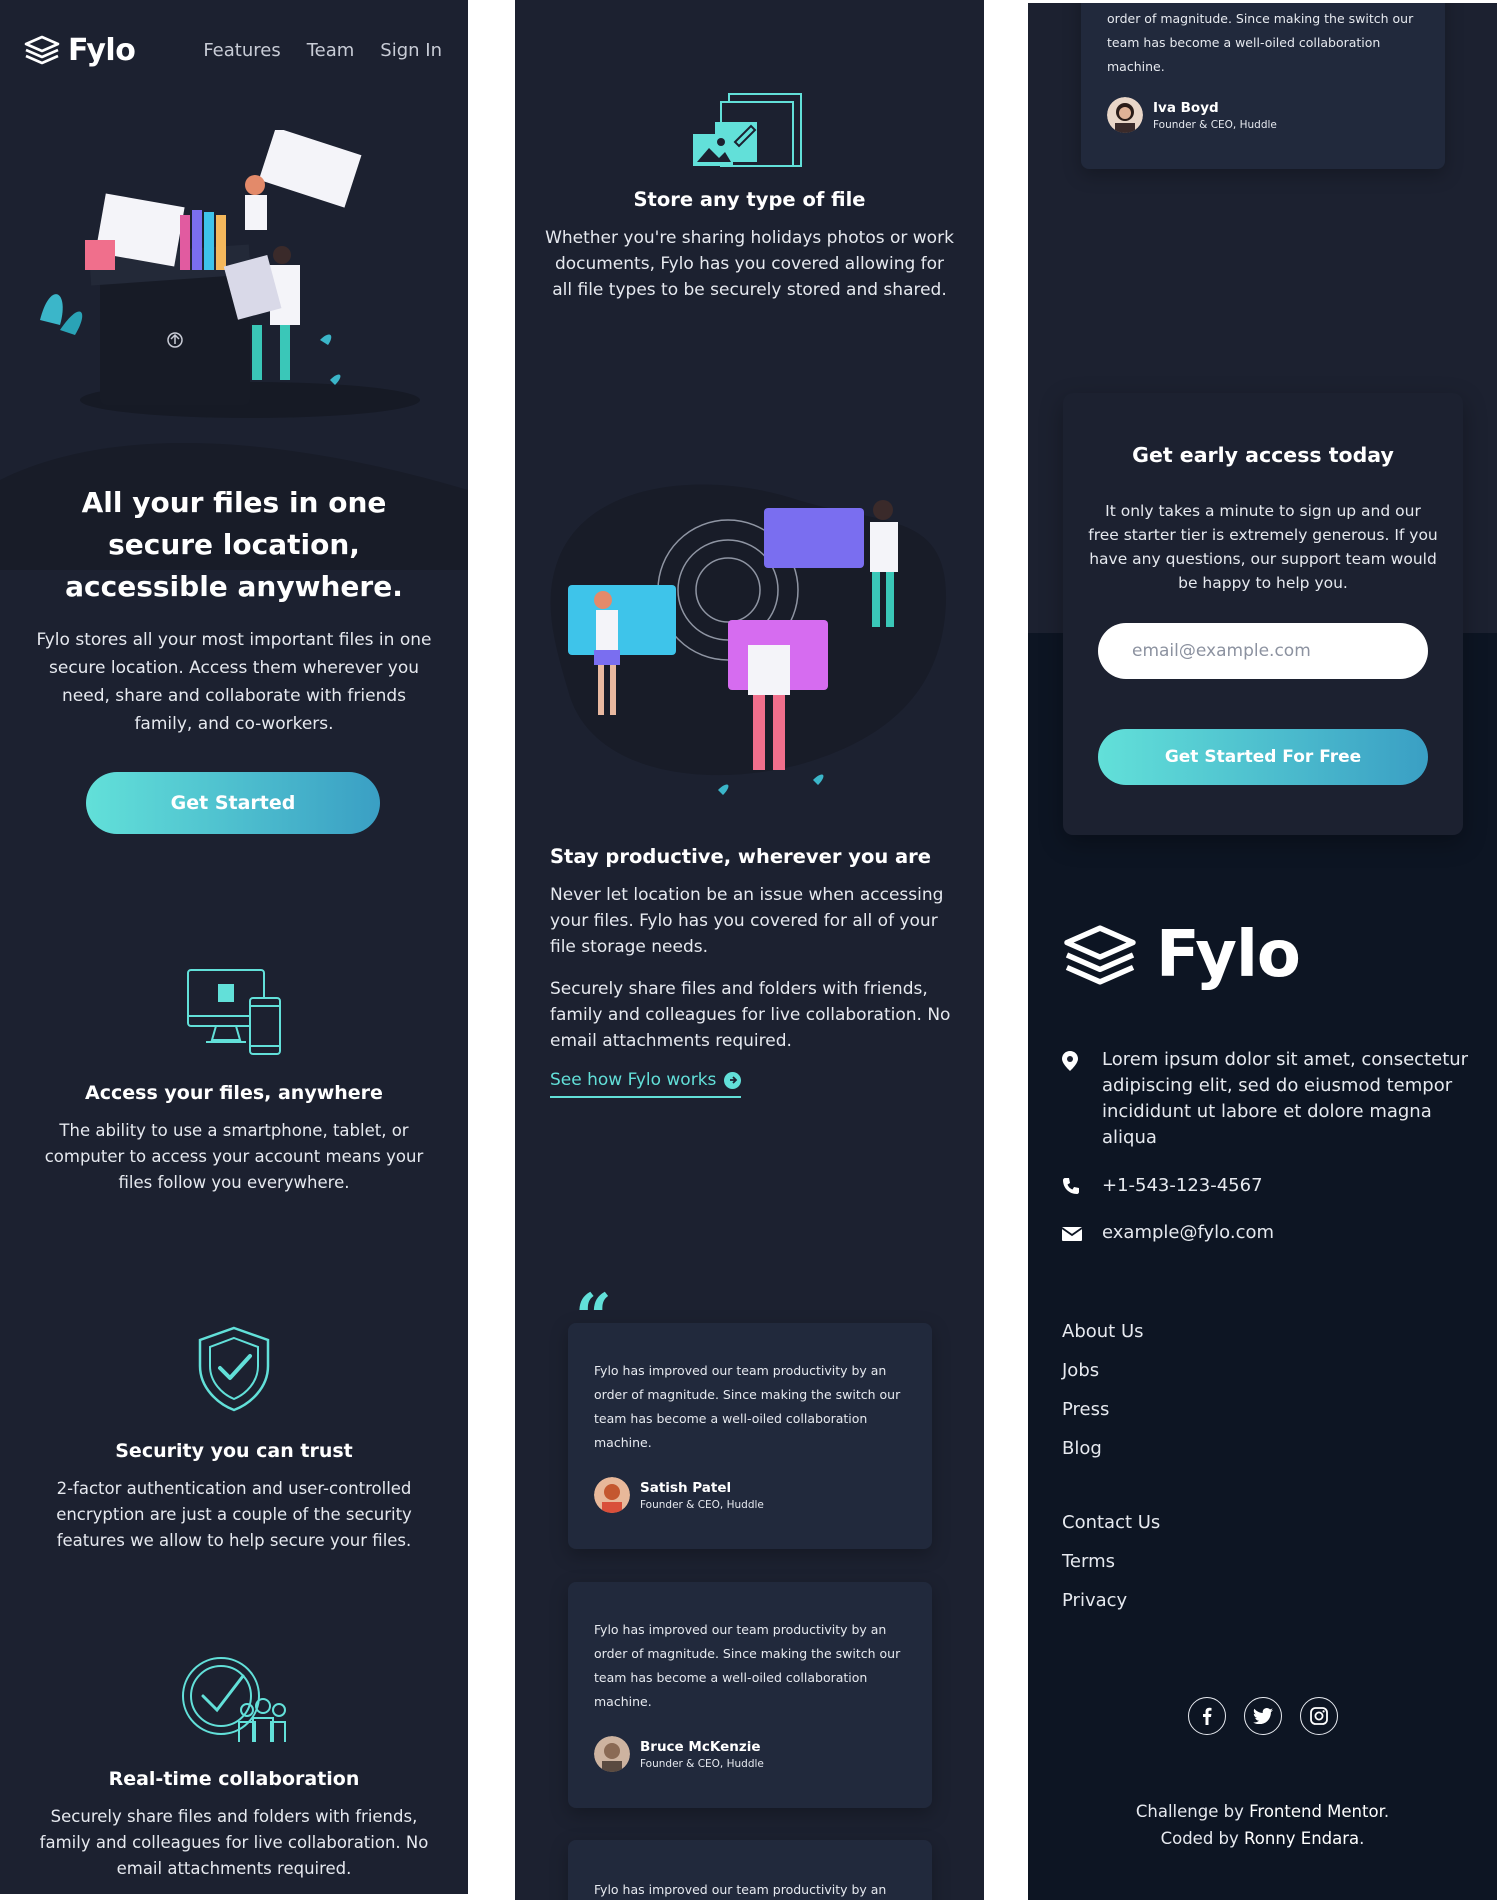  Describe the element at coordinates (741, 856) in the screenshot. I see `productive-title: Stay productive, wherever you are` at that location.